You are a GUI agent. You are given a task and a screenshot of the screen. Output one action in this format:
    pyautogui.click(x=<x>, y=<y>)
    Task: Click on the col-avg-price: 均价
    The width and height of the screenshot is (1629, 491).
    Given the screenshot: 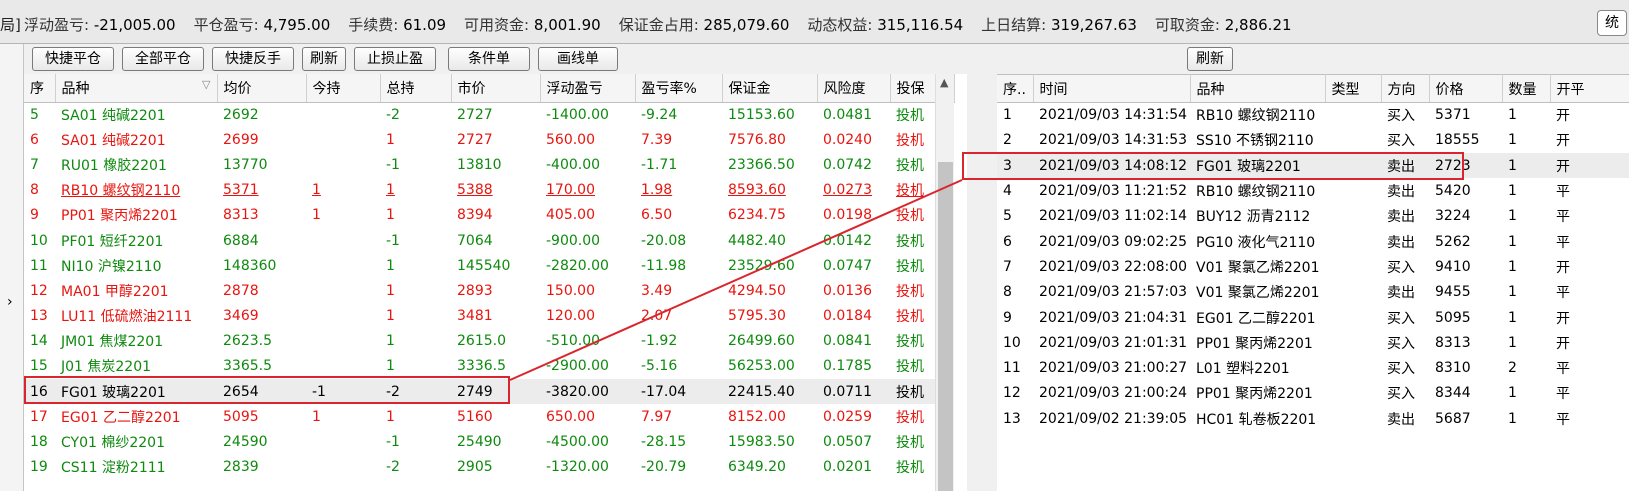 What is the action you would take?
    pyautogui.click(x=262, y=88)
    